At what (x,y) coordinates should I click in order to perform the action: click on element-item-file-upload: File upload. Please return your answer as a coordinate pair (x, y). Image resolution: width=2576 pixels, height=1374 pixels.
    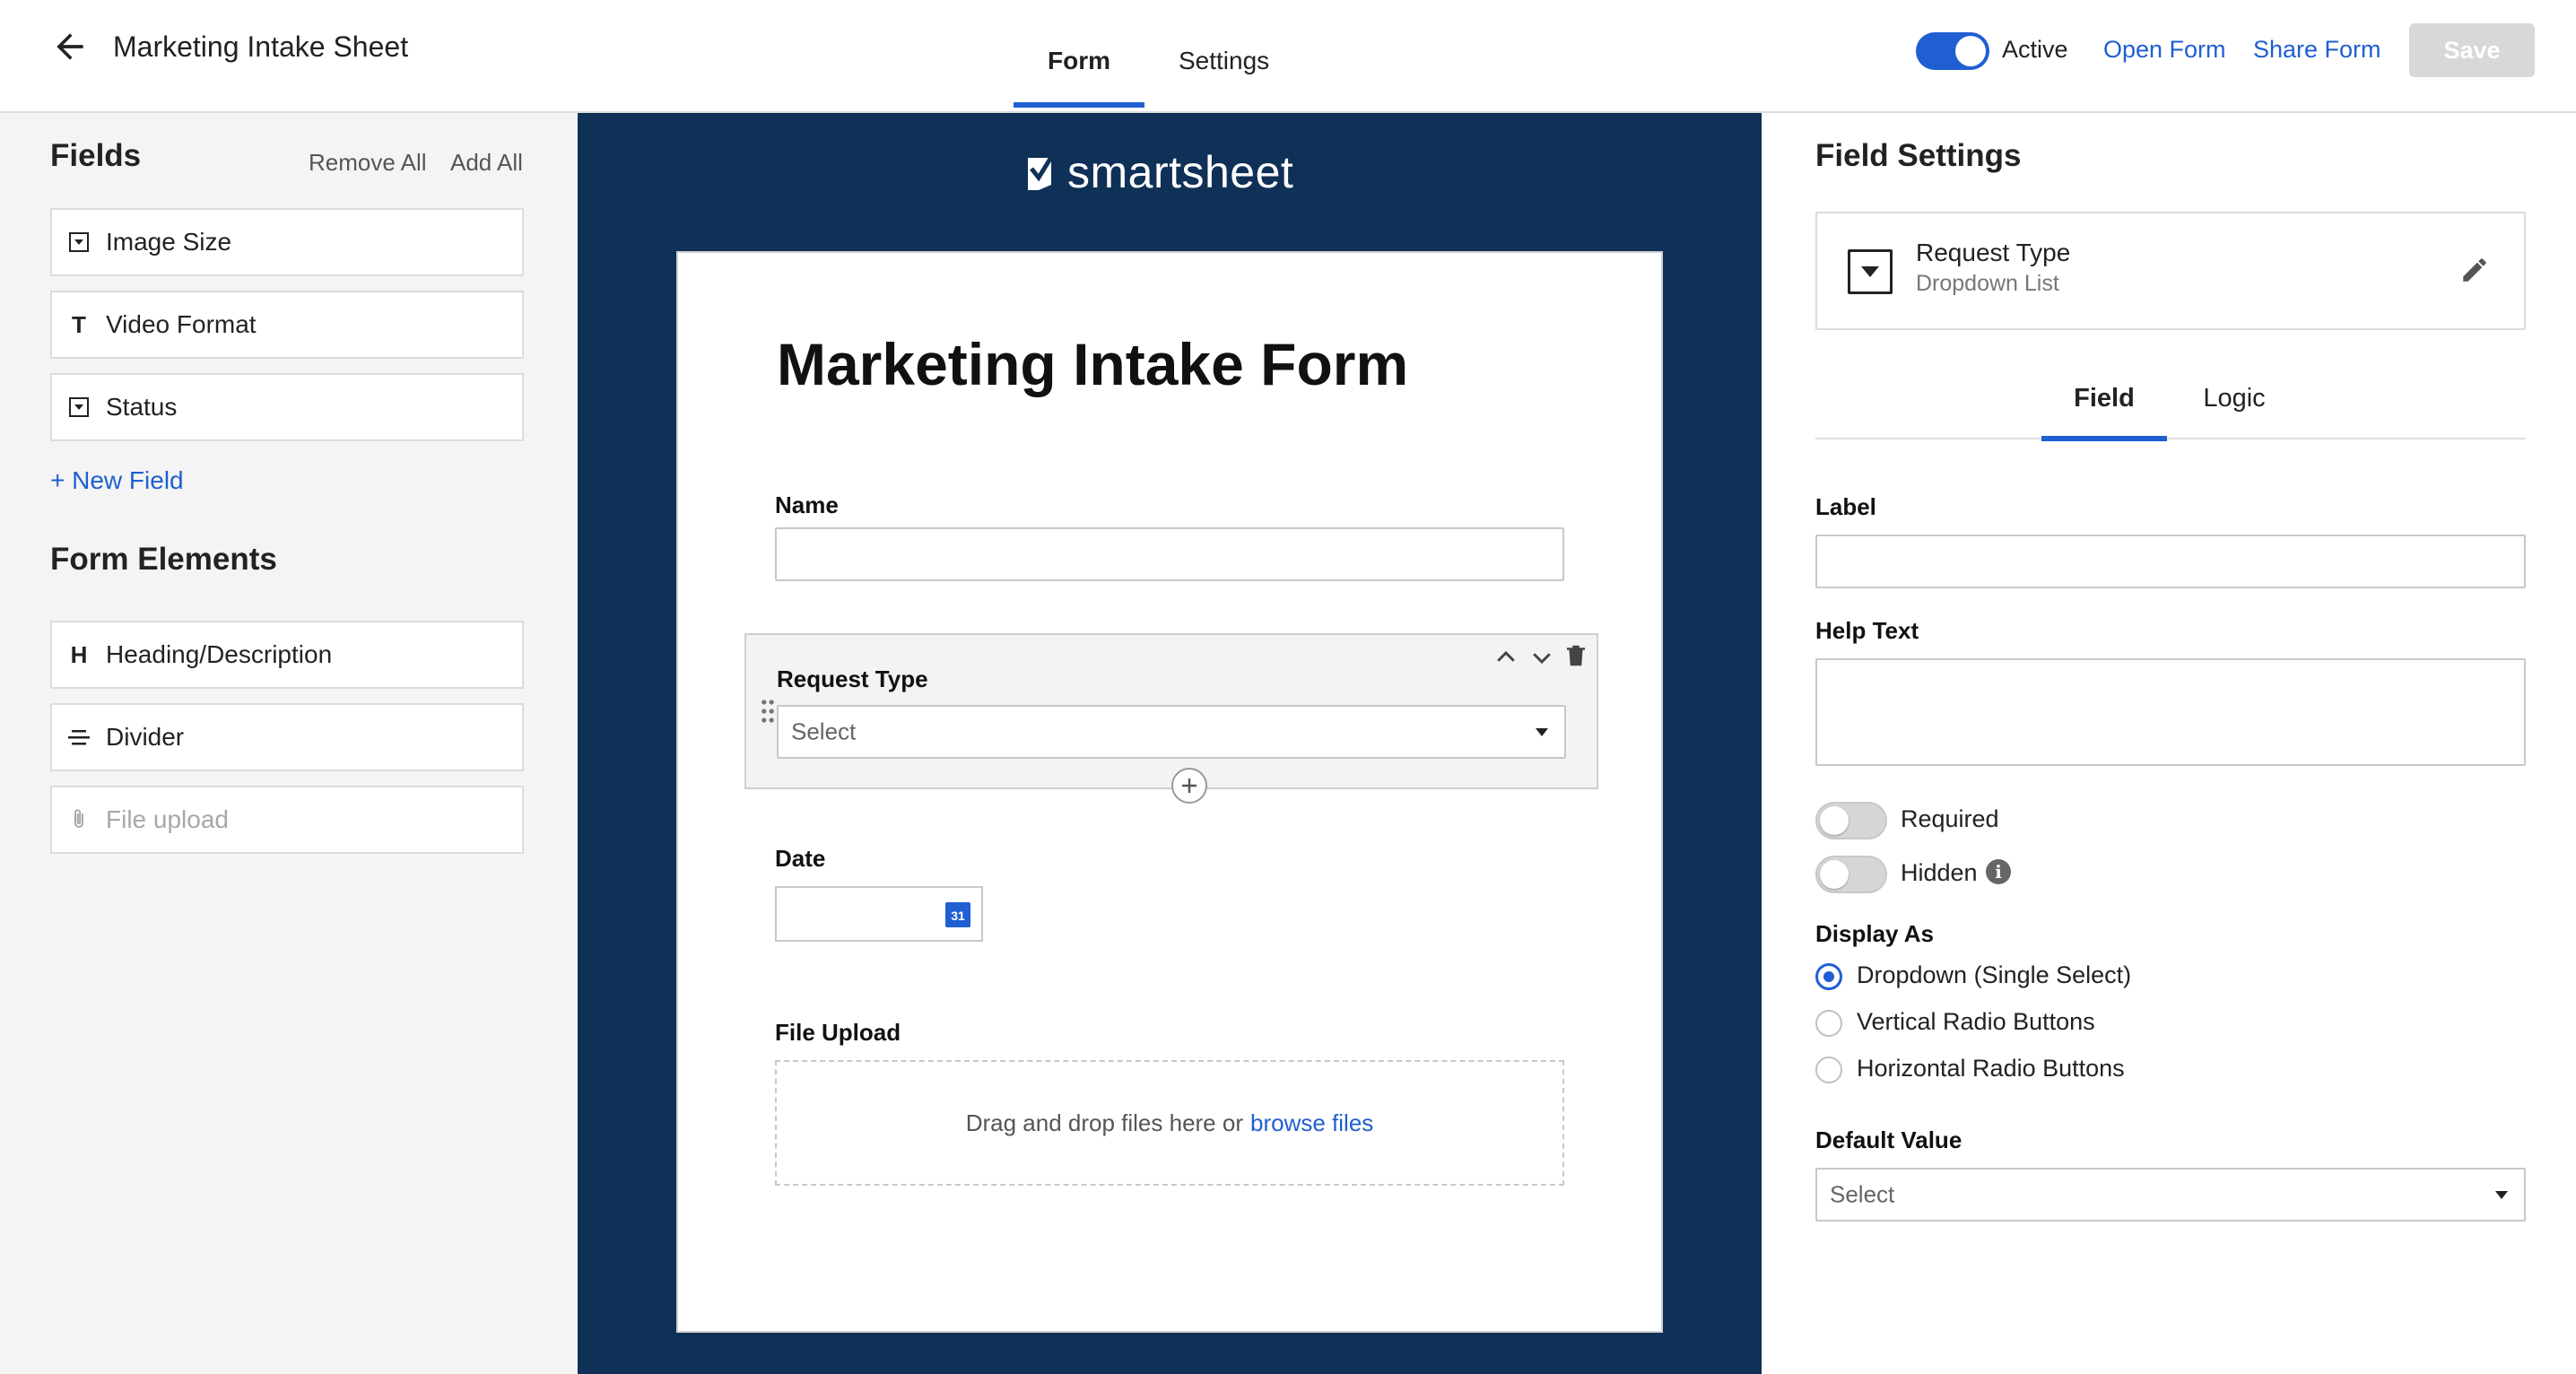
    Looking at the image, I should click on (287, 820).